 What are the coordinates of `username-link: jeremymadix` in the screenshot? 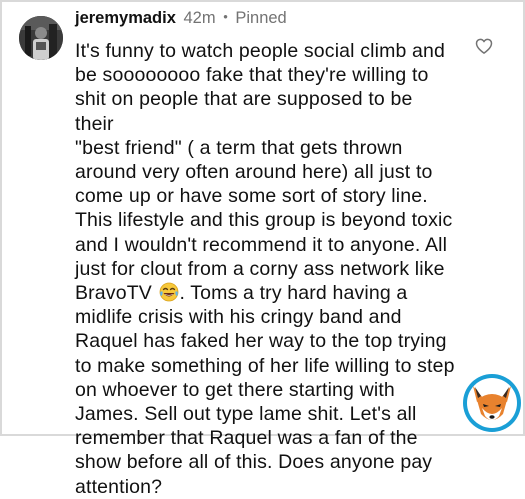 It's located at (125, 18).